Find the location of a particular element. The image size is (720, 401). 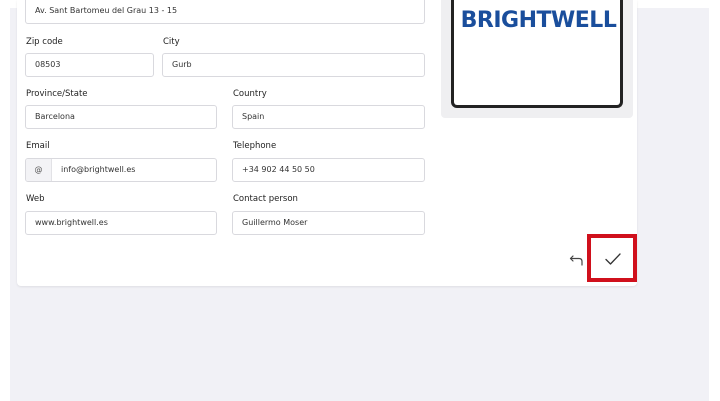

province-input: Barcelona is located at coordinates (121, 117).